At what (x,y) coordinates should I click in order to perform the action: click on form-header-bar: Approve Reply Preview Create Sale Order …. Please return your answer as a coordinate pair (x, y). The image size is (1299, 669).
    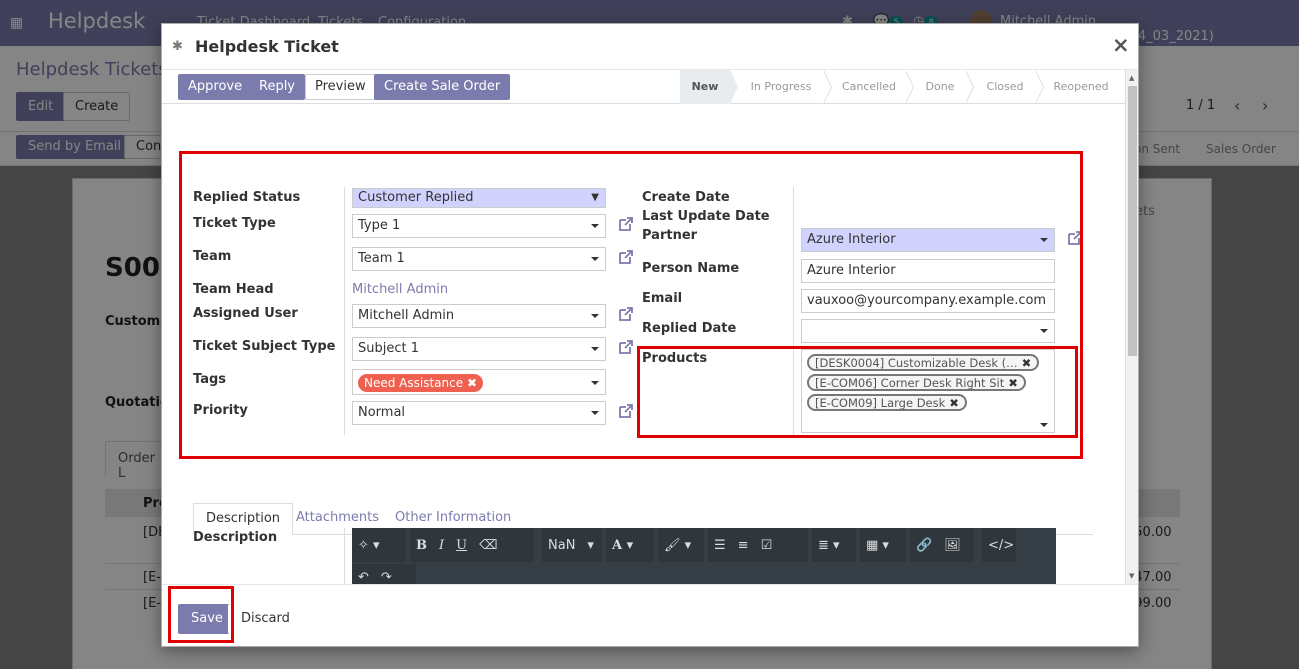
    Looking at the image, I should click on (643, 87).